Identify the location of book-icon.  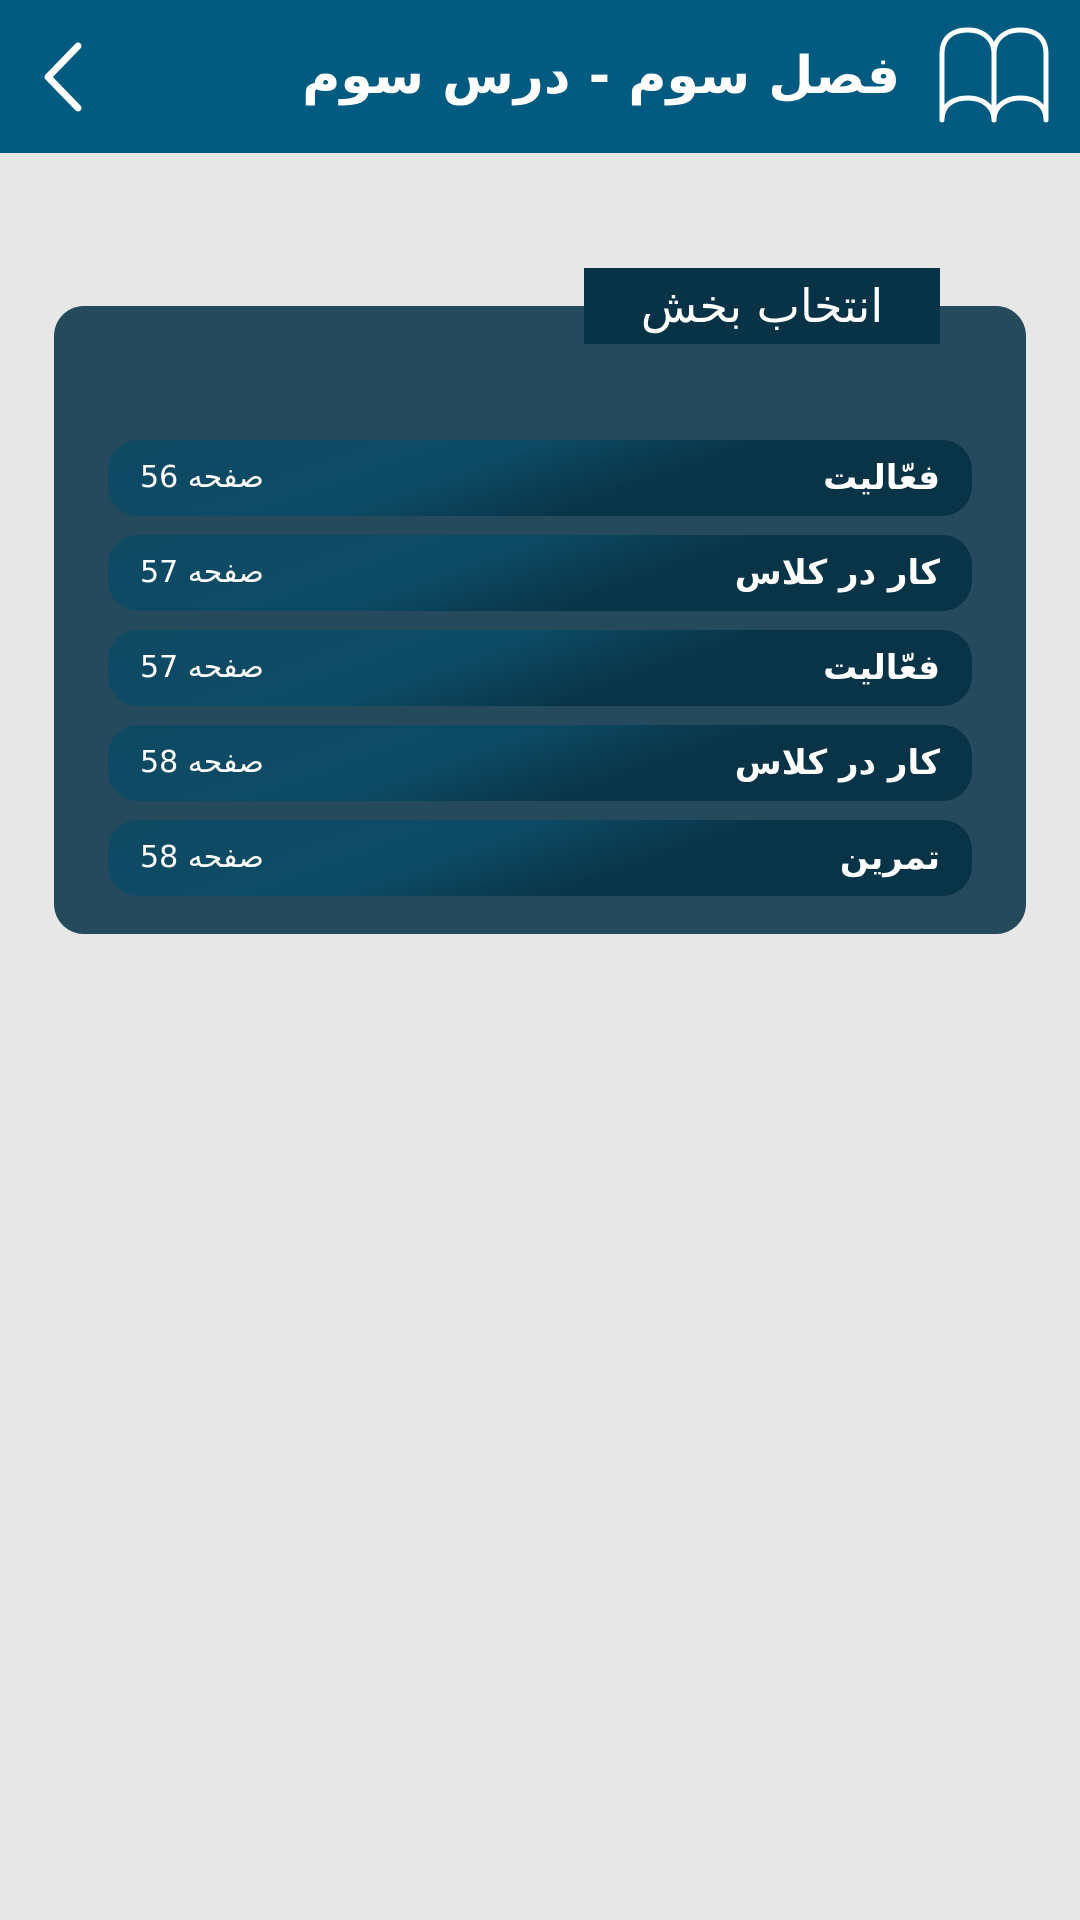
(994, 75).